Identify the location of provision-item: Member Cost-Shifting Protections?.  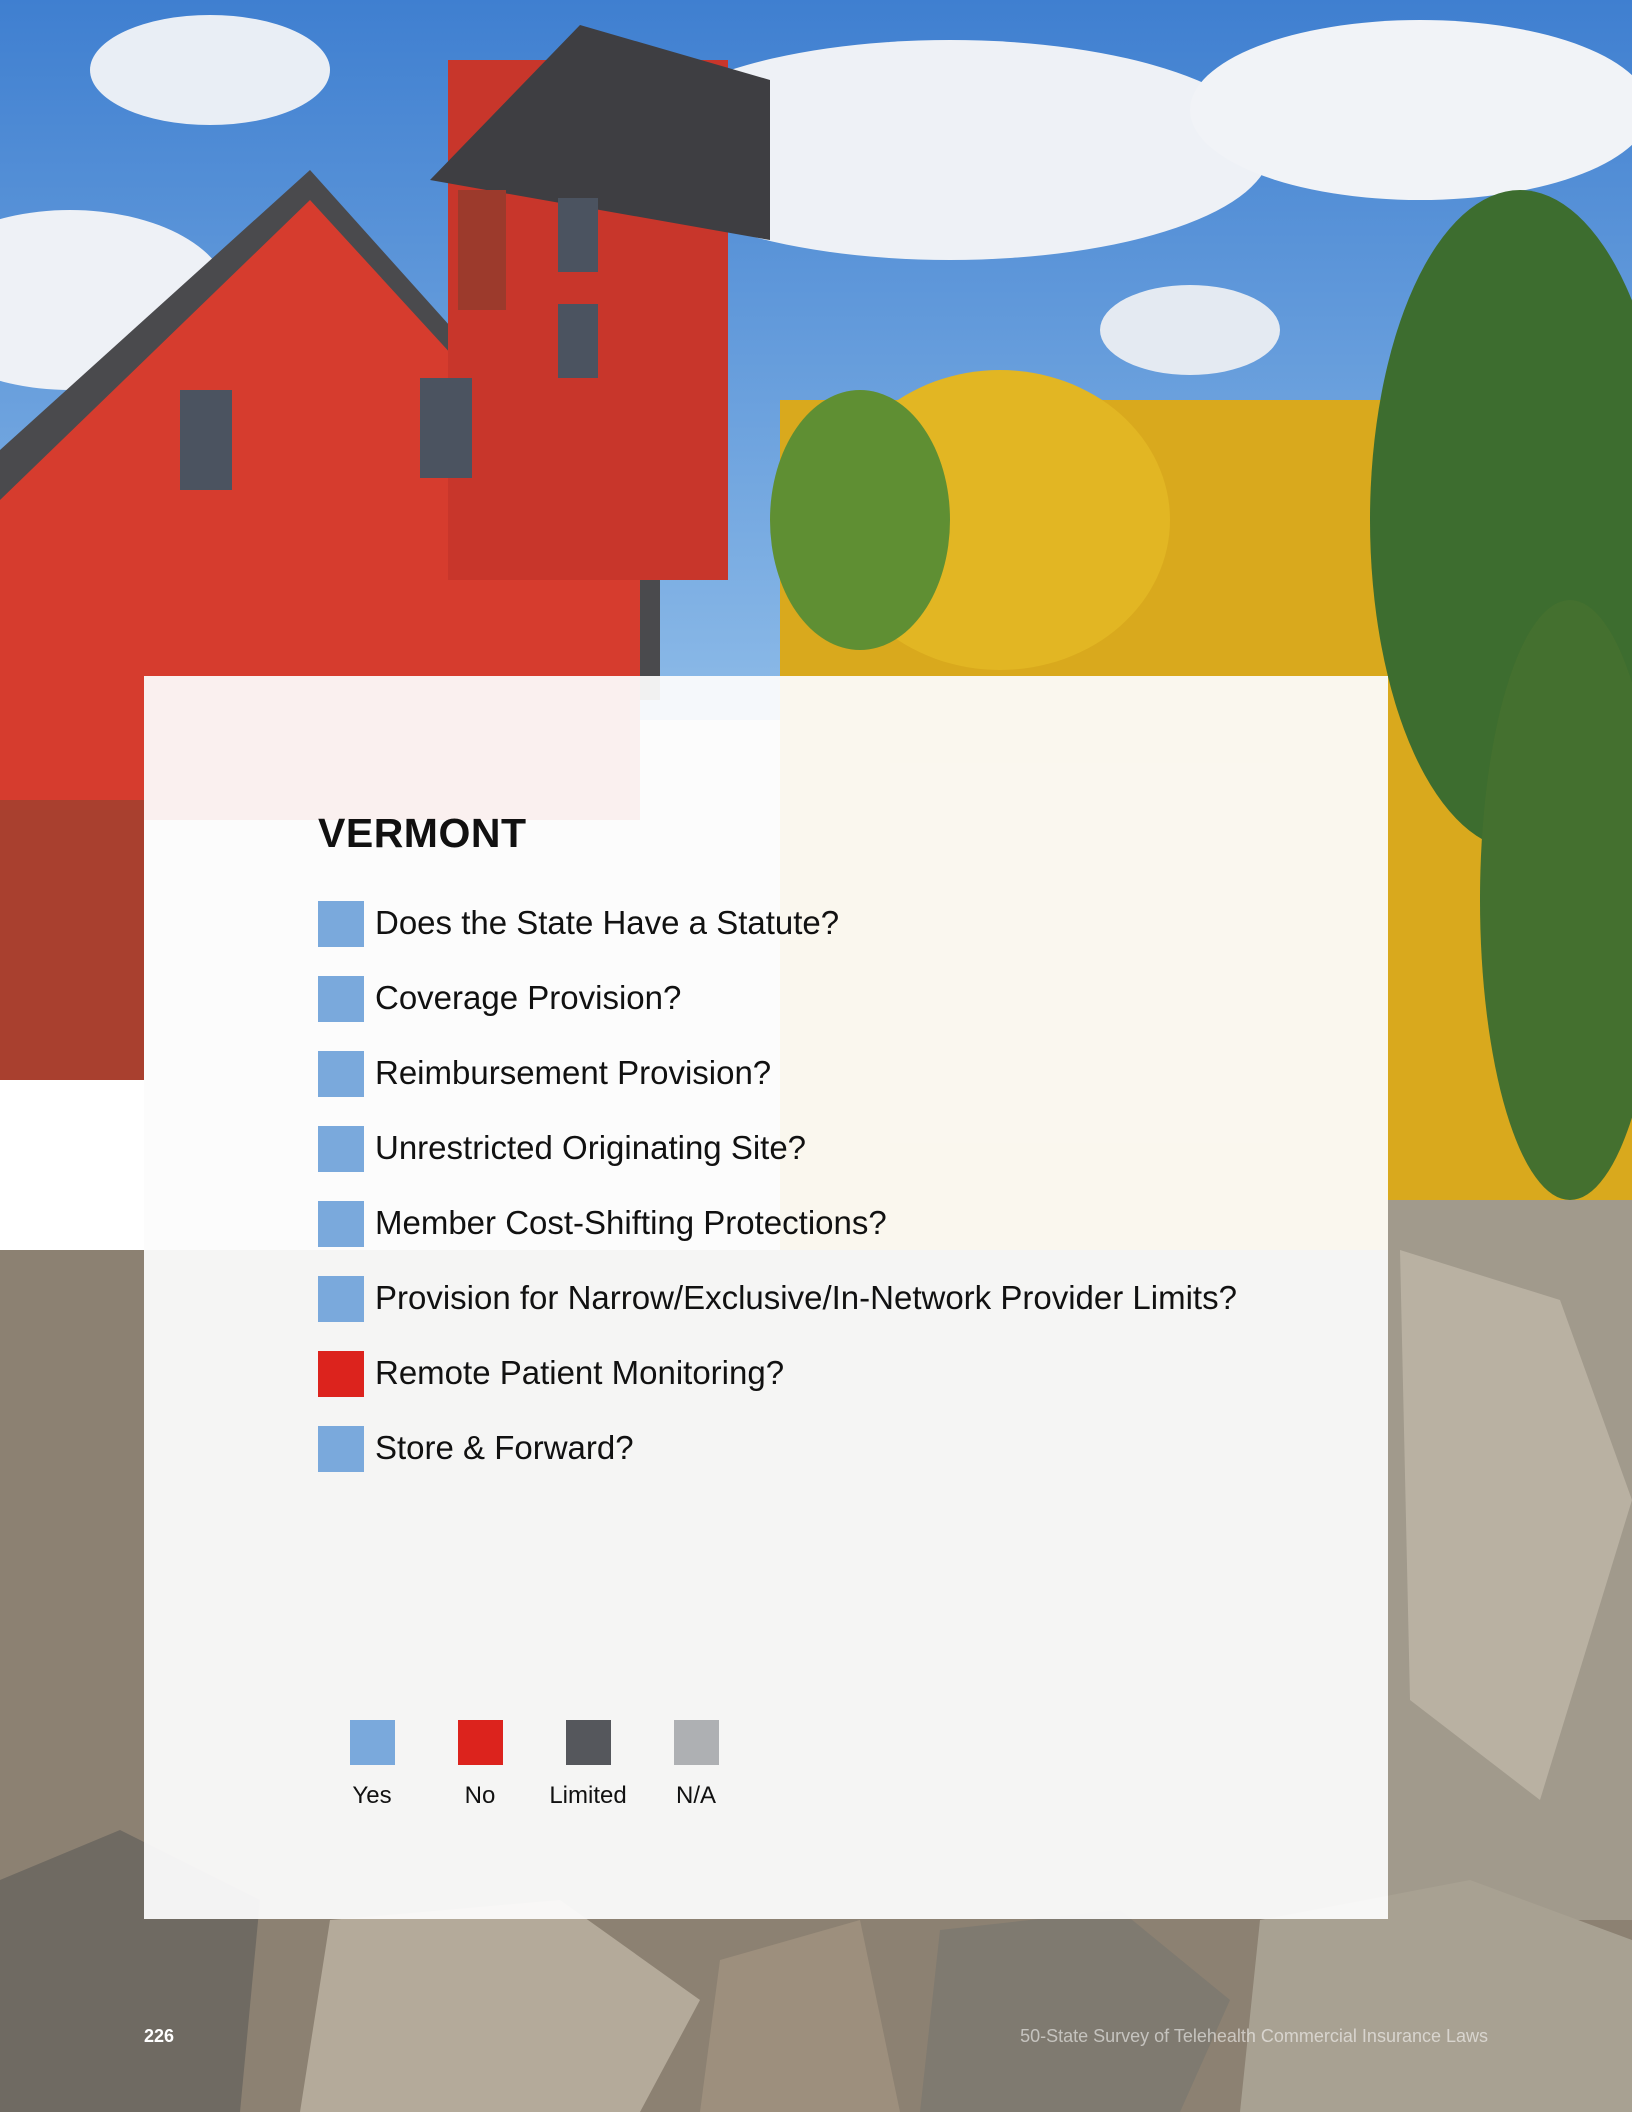
(777, 1237).